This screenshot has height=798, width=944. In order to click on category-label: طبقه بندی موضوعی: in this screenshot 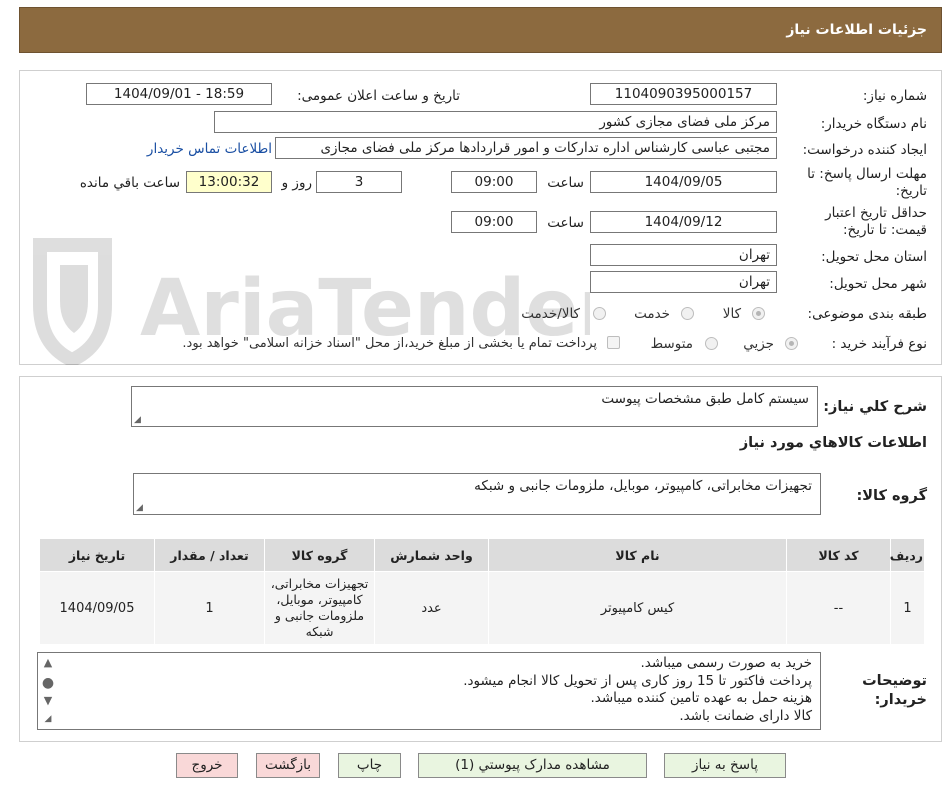, I will do `click(867, 314)`.